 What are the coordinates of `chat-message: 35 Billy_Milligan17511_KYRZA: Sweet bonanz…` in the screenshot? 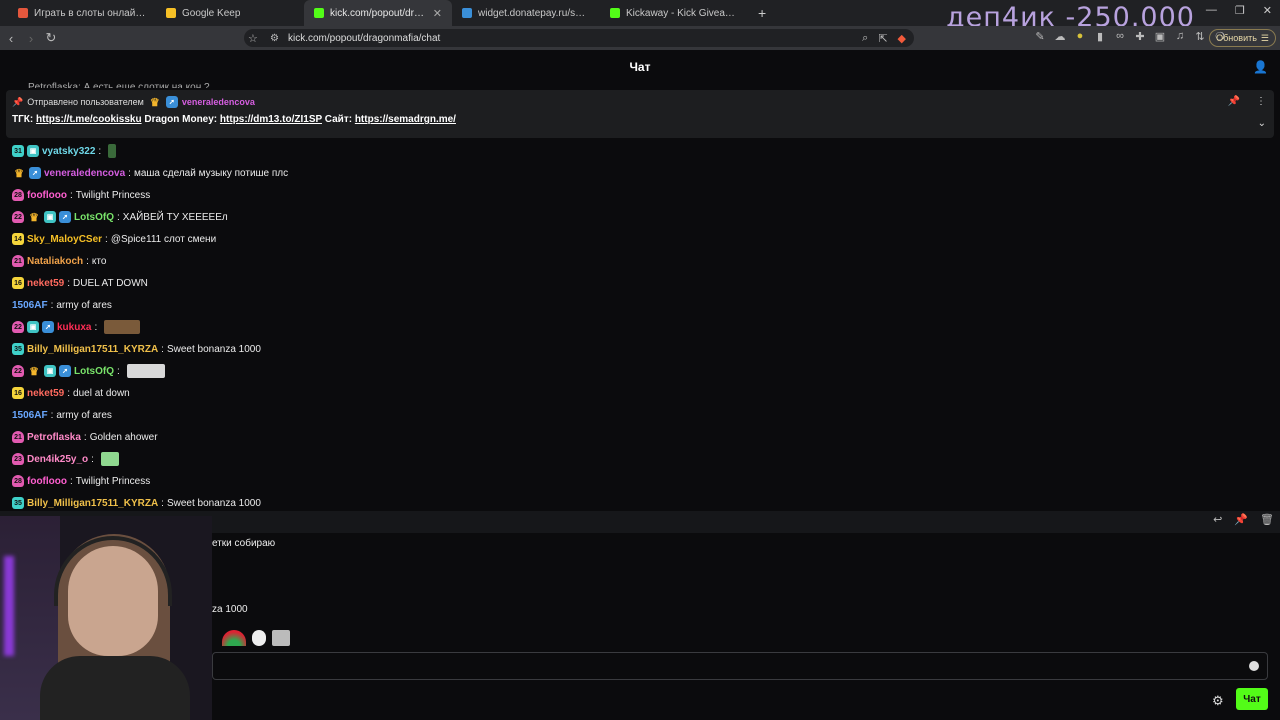 It's located at (637, 349).